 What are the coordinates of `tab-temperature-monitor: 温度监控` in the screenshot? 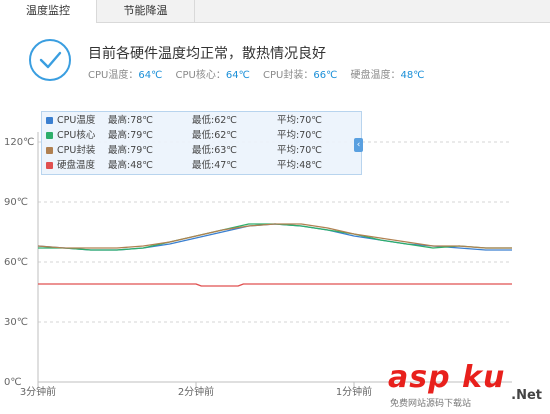 It's located at (48, 11).